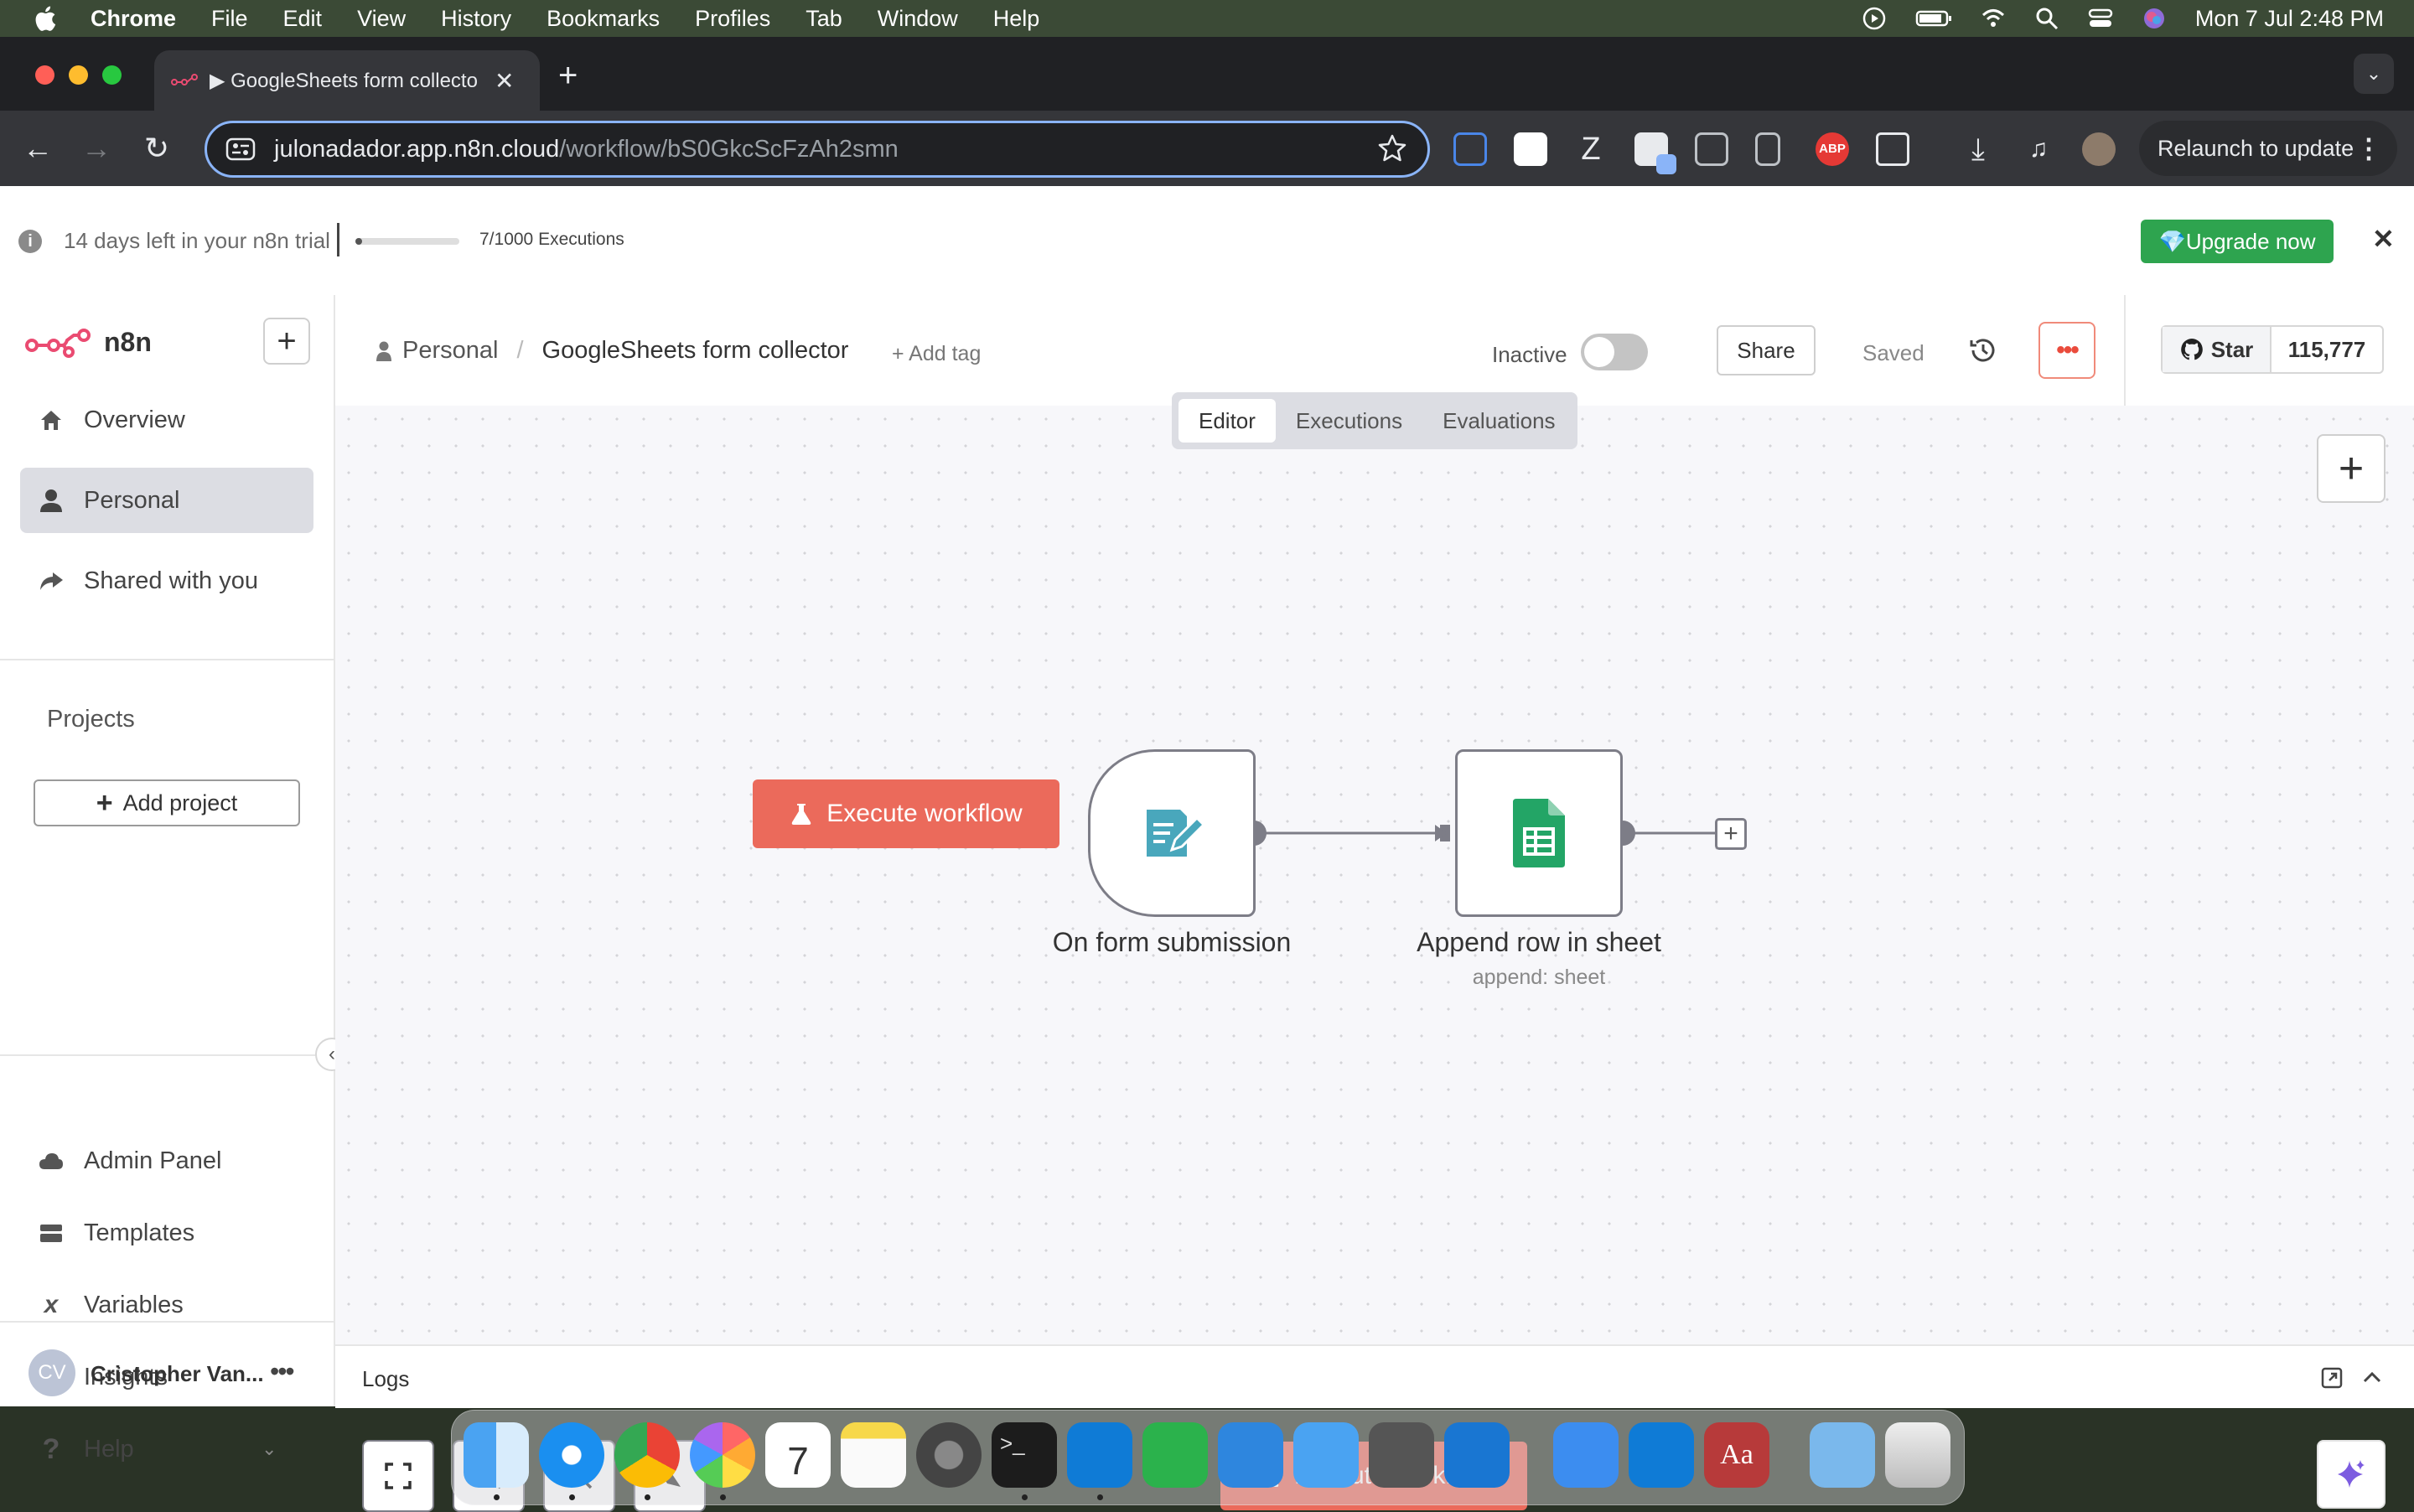  What do you see at coordinates (906, 813) in the screenshot?
I see `execute-workflow-button: Execute workflow` at bounding box center [906, 813].